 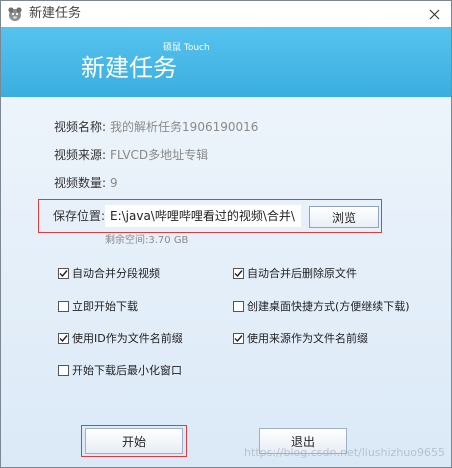 I want to click on video-source-value: FLVCD多地址专辑, so click(x=159, y=155).